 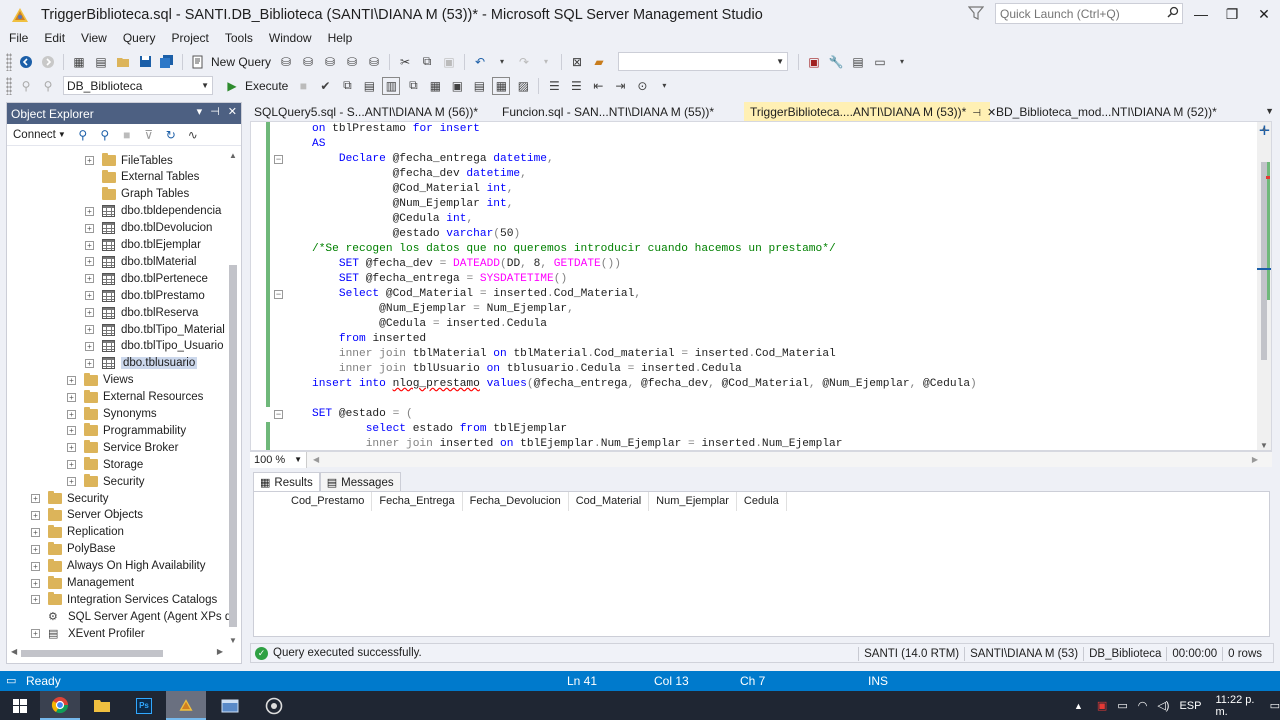 What do you see at coordinates (524, 62) in the screenshot?
I see `redo-icon: ↷` at bounding box center [524, 62].